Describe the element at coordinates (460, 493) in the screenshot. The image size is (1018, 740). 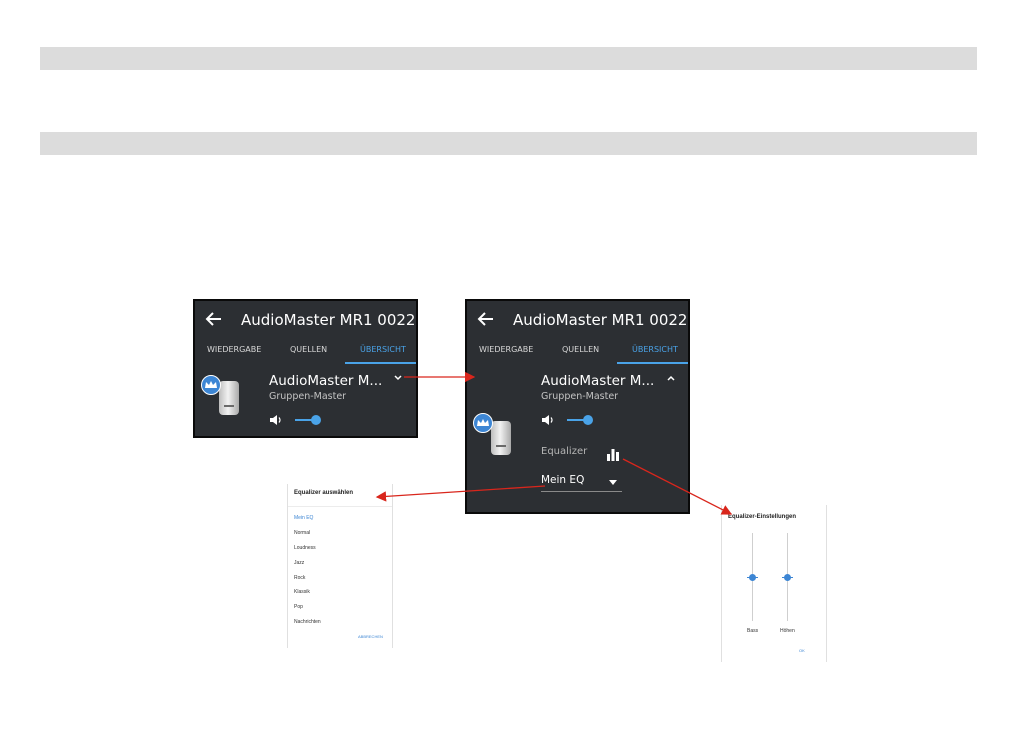
I see `arrow-to-eq-select-dialog` at that location.